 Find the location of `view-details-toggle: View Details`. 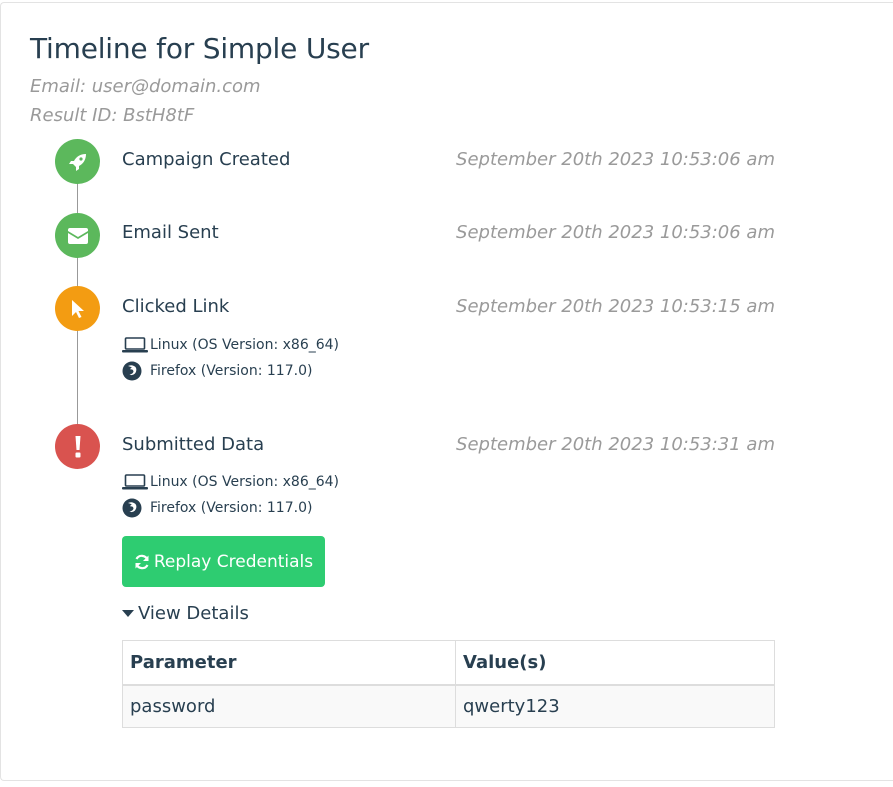

view-details-toggle: View Details is located at coordinates (185, 613).